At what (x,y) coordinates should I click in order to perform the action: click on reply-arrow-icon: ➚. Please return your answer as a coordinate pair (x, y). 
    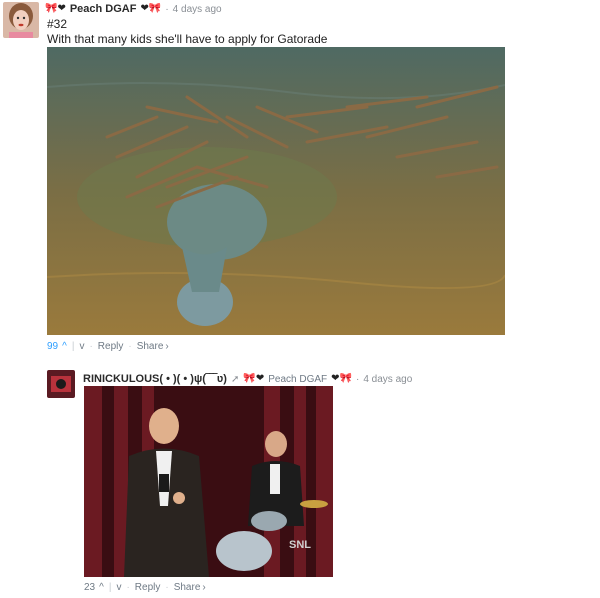
    Looking at the image, I should click on (235, 379).